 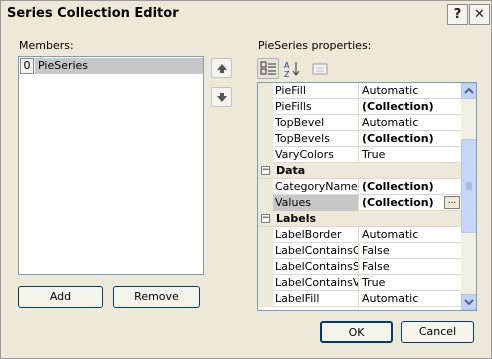 I want to click on chevron-up-icon, so click(x=469, y=90).